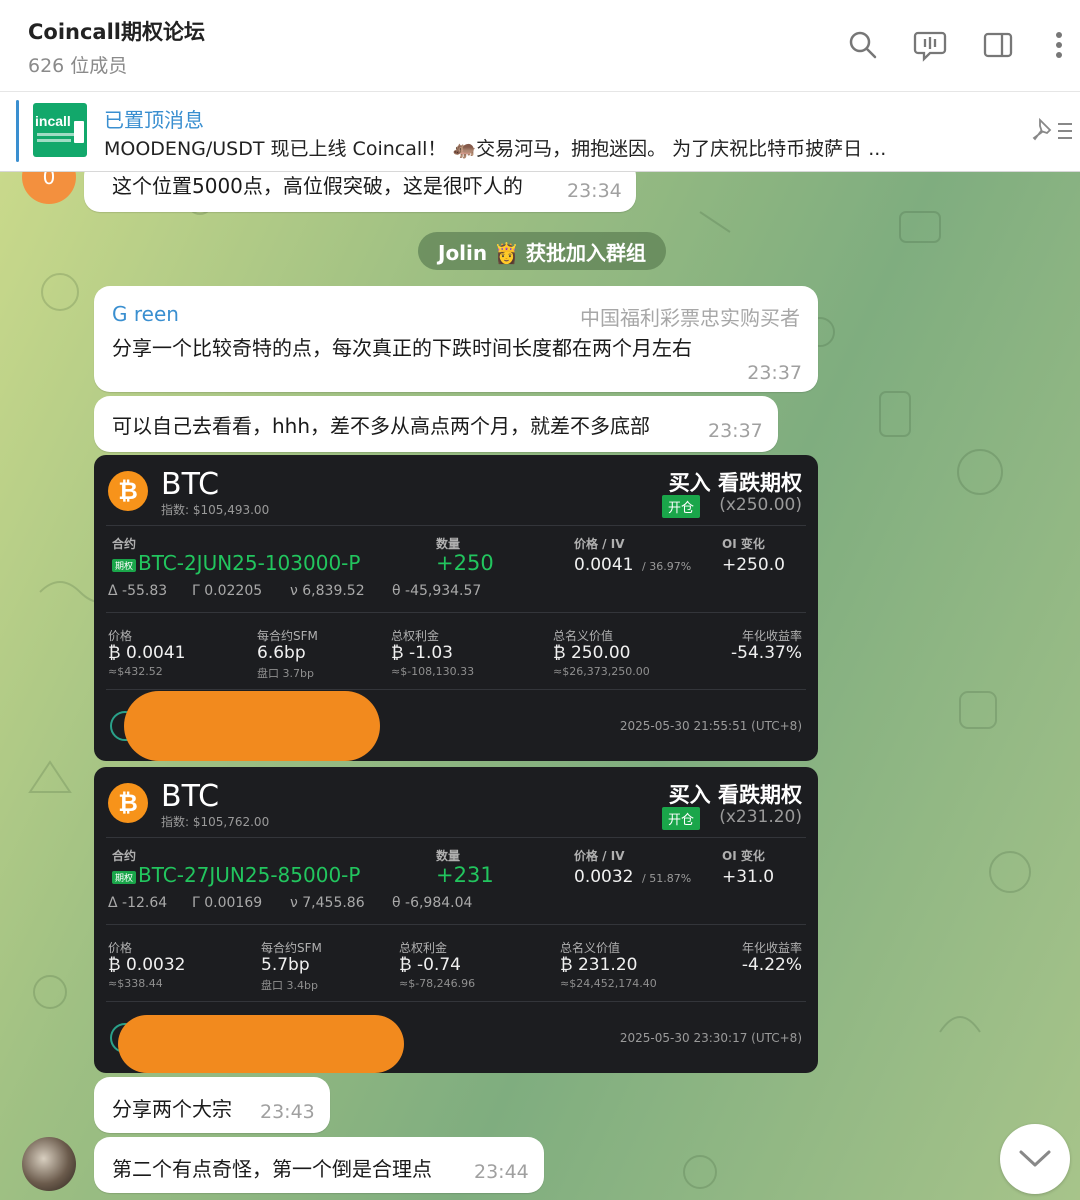 Image resolution: width=1080 pixels, height=1200 pixels. Describe the element at coordinates (760, 817) in the screenshot. I see `card-multiplier: (x231.20)` at that location.